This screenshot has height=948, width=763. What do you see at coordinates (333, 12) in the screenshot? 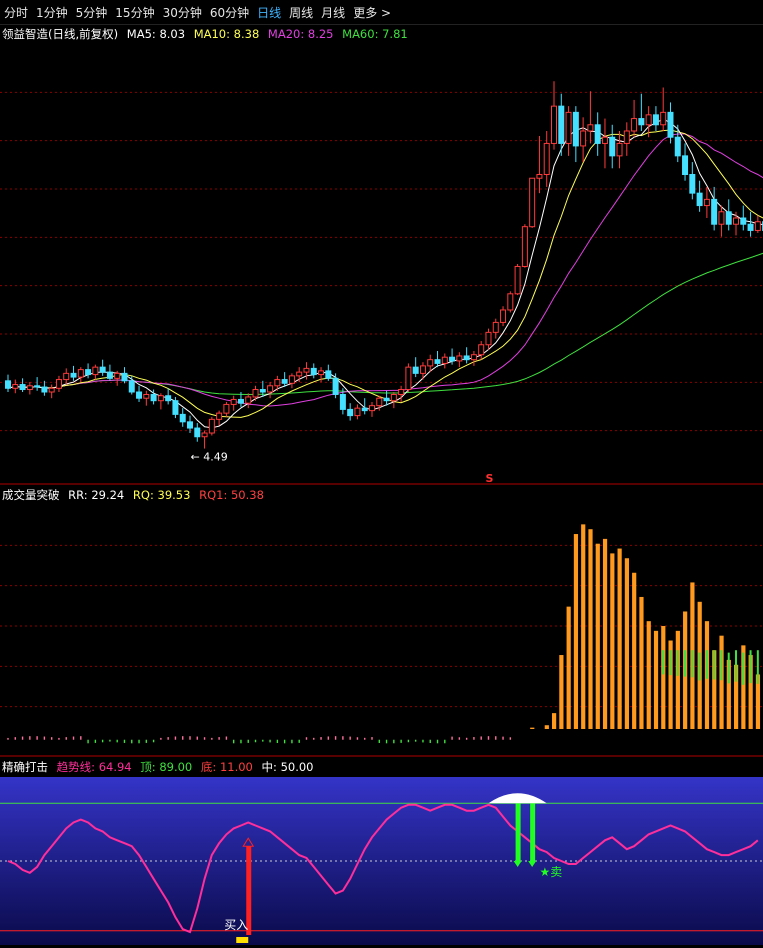
I see `period-tab-8: 月线` at bounding box center [333, 12].